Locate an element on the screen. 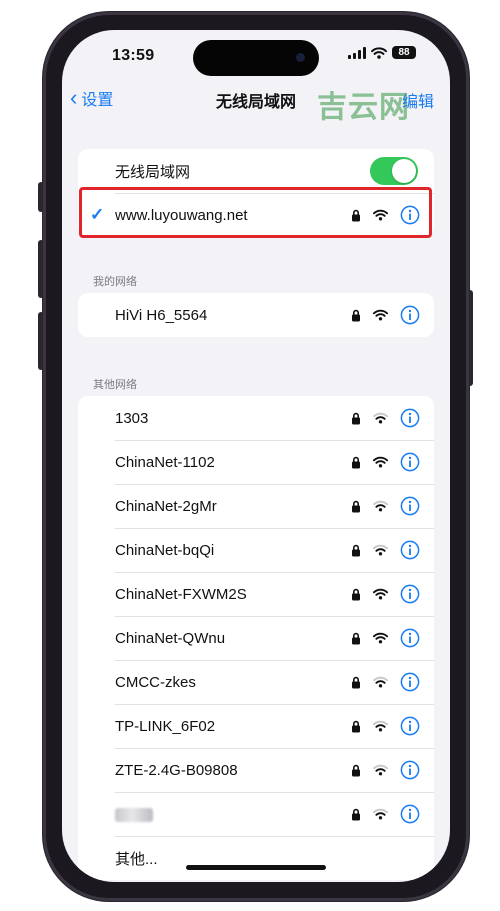 The image size is (500, 911). network-name: HiVi H6_5564 is located at coordinates (161, 315).